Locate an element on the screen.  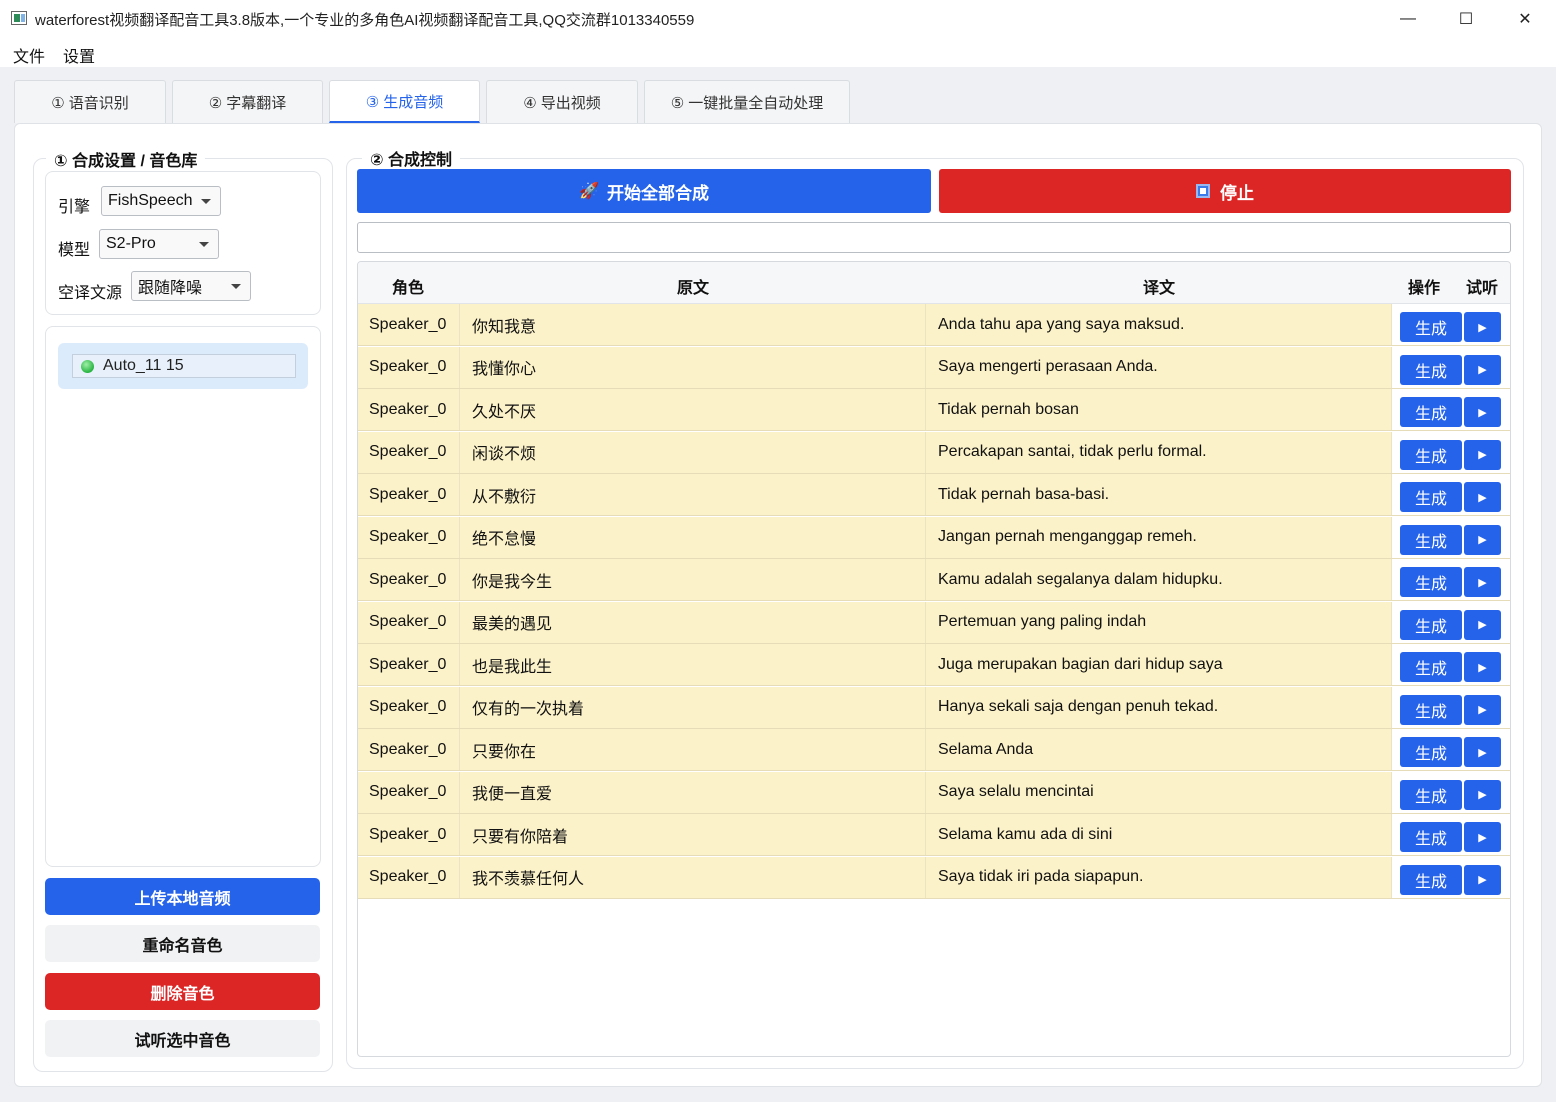
cell-translation: Saya tidak iri pada siapapun. is located at coordinates (1159, 877).